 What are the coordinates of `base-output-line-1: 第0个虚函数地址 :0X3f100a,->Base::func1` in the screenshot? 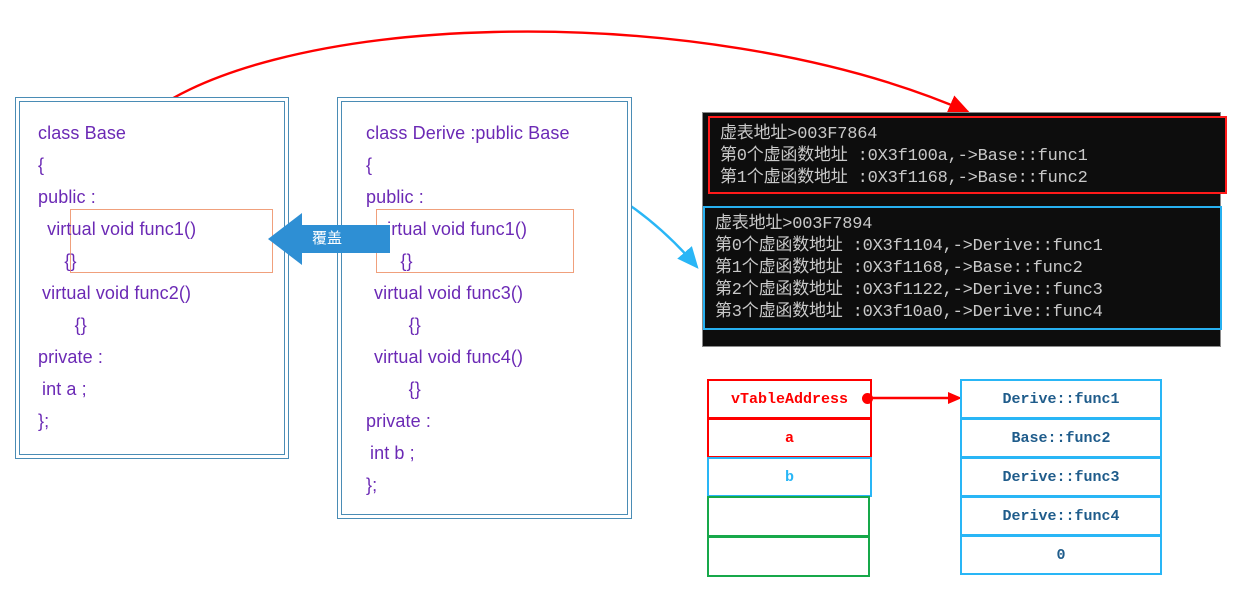 It's located at (904, 156).